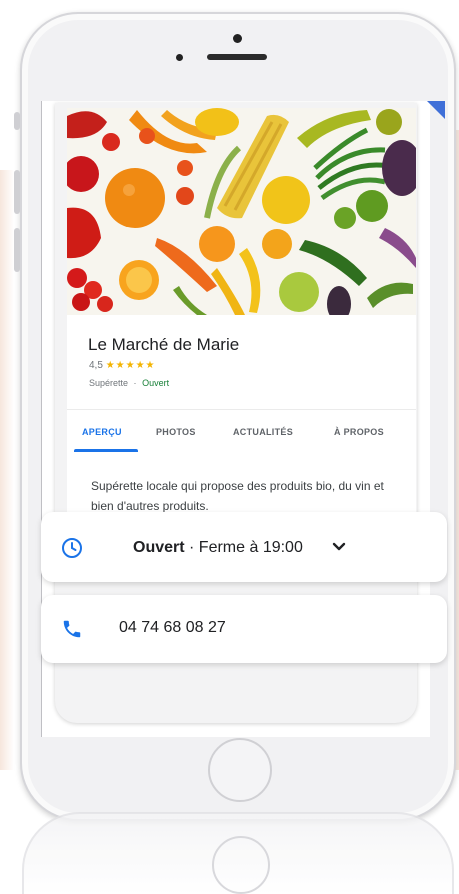 The image size is (459, 894). What do you see at coordinates (237, 57) in the screenshot?
I see `earpiece-speaker` at bounding box center [237, 57].